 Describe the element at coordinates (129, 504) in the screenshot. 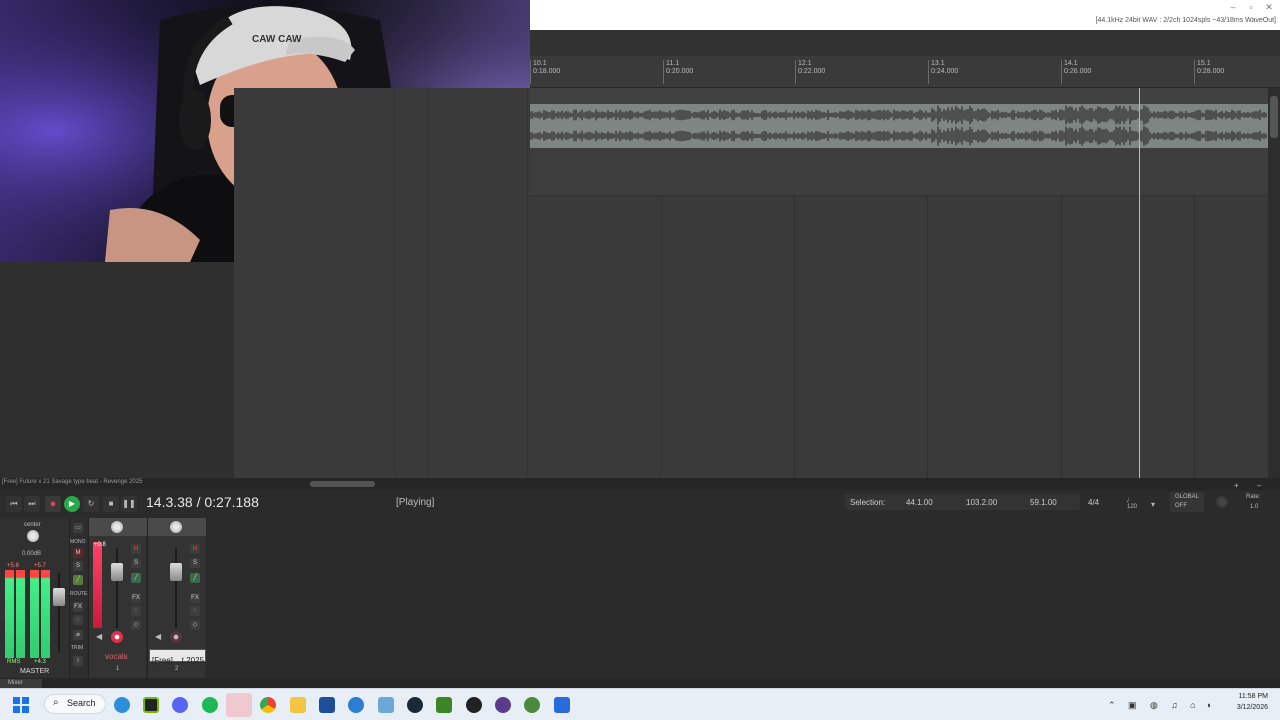

I see `pause-button: ❚❚` at that location.